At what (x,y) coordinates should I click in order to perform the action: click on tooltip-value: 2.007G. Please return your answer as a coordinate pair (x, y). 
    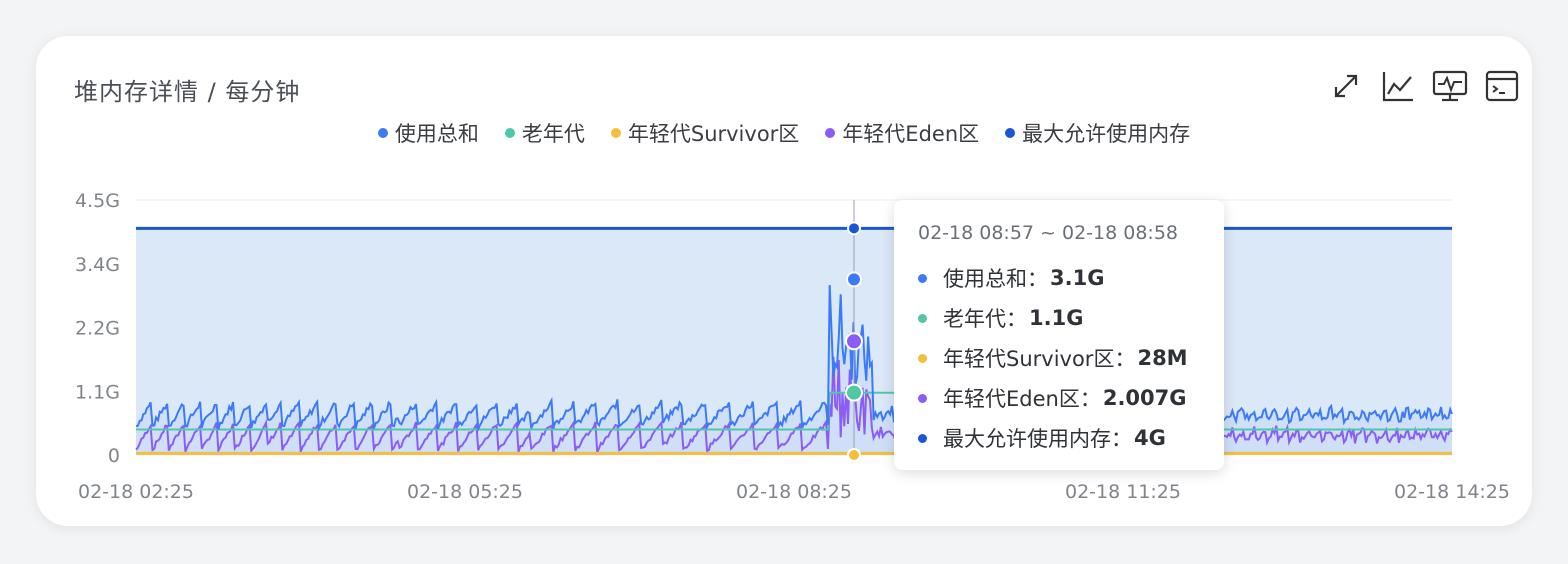
    Looking at the image, I should click on (1144, 398).